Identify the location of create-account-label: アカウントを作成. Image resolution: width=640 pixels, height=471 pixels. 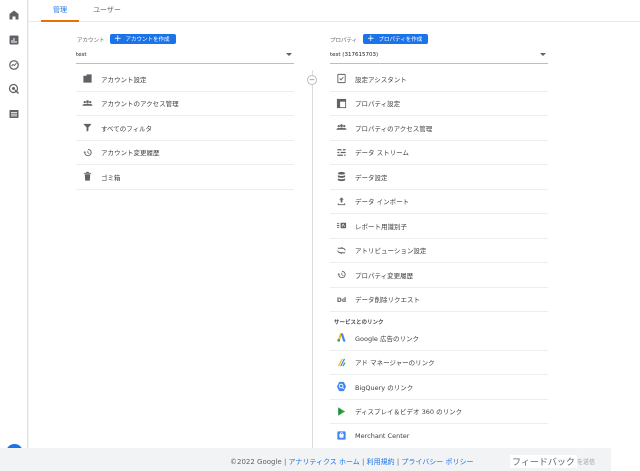
(147, 40).